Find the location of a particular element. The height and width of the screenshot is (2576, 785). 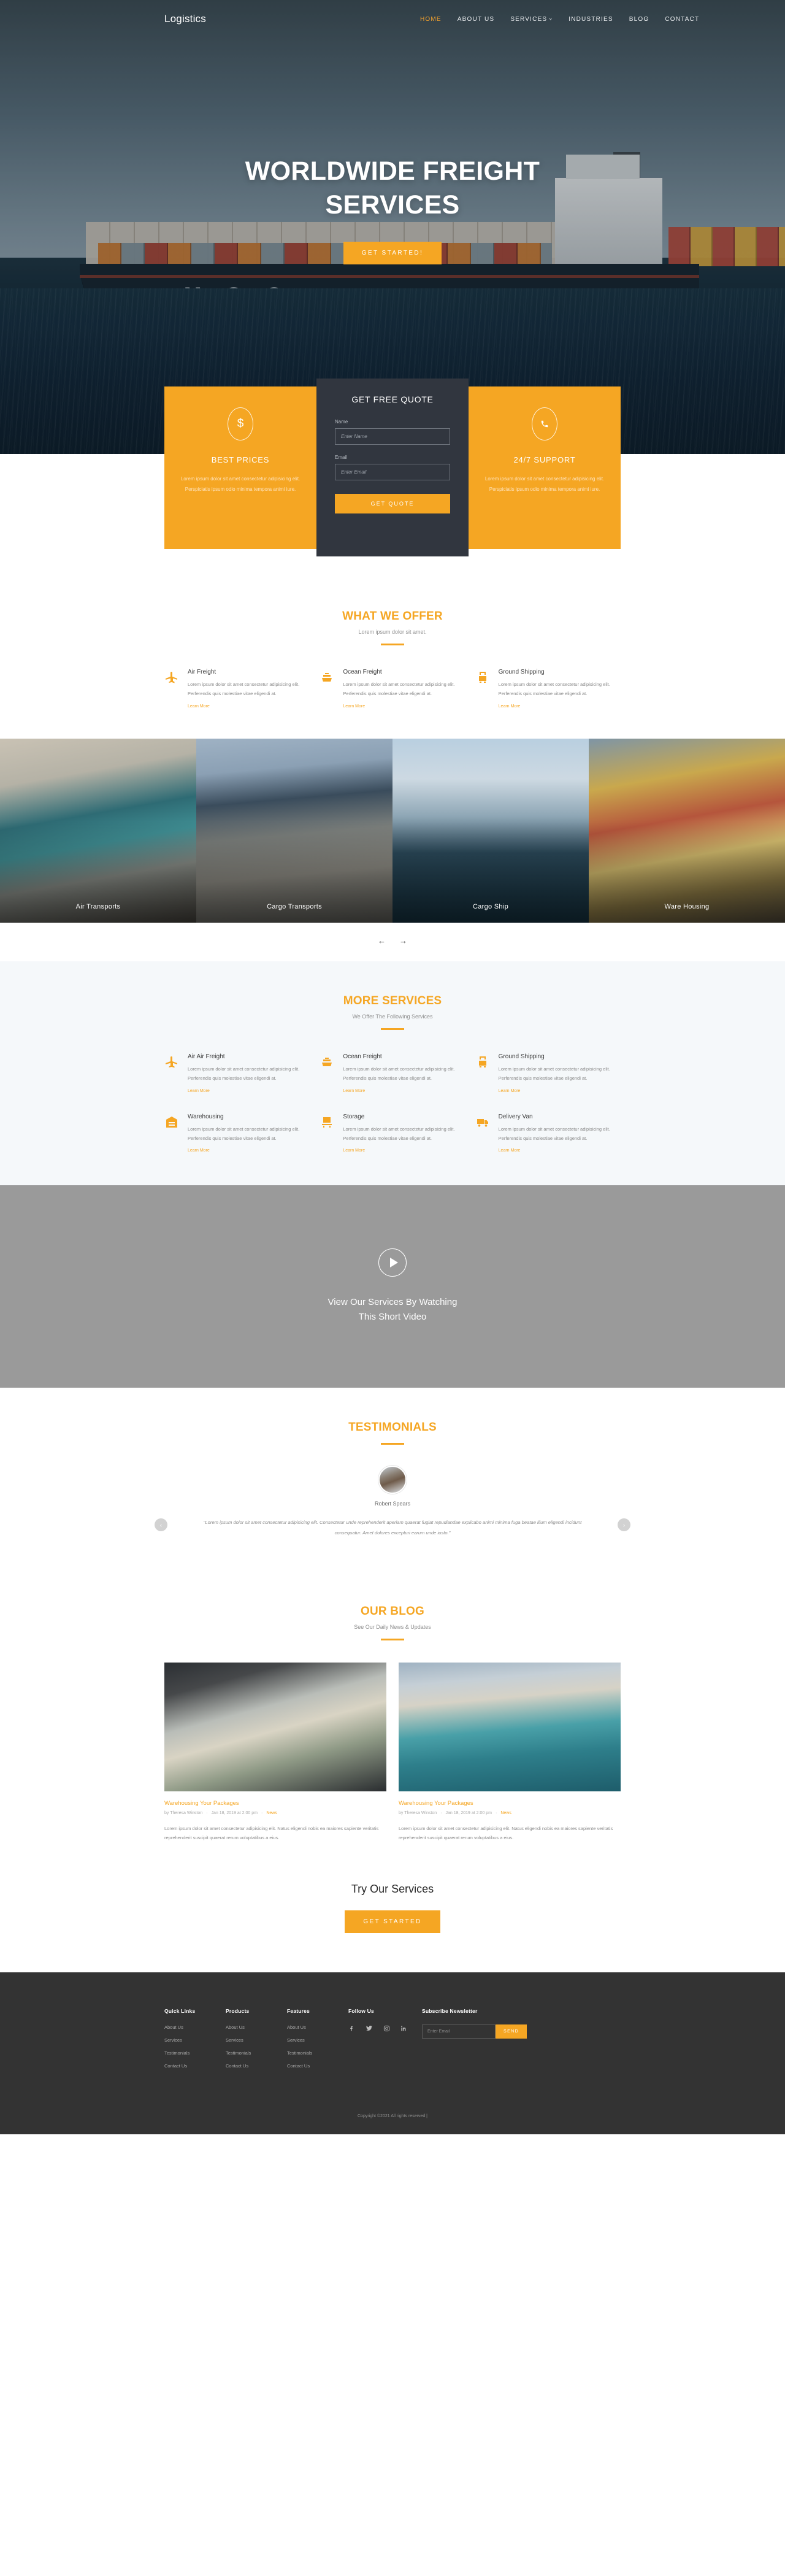

dollar-icon: $ is located at coordinates (240, 424).